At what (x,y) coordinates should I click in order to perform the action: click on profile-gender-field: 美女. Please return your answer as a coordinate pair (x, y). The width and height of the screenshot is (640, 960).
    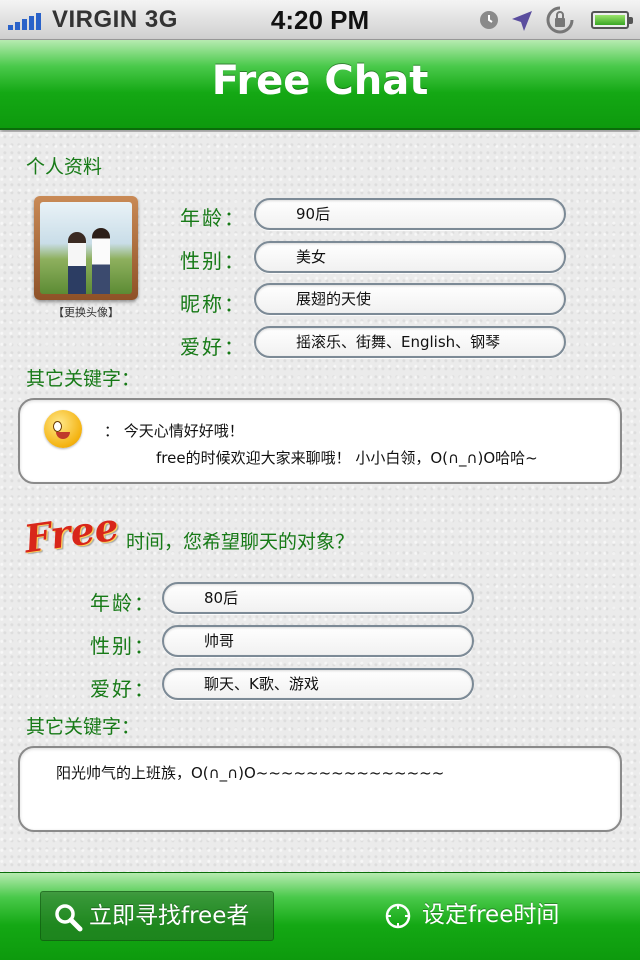
    Looking at the image, I should click on (410, 257).